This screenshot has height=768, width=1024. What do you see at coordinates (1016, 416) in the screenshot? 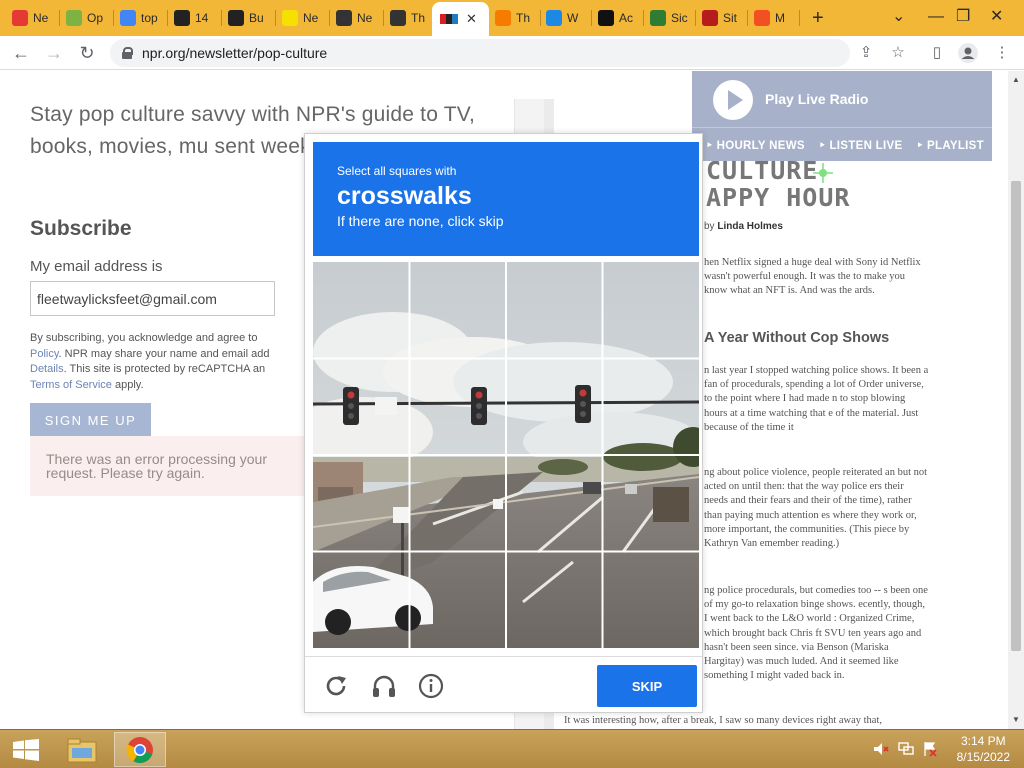
I see `scrollbar-thumb` at bounding box center [1016, 416].